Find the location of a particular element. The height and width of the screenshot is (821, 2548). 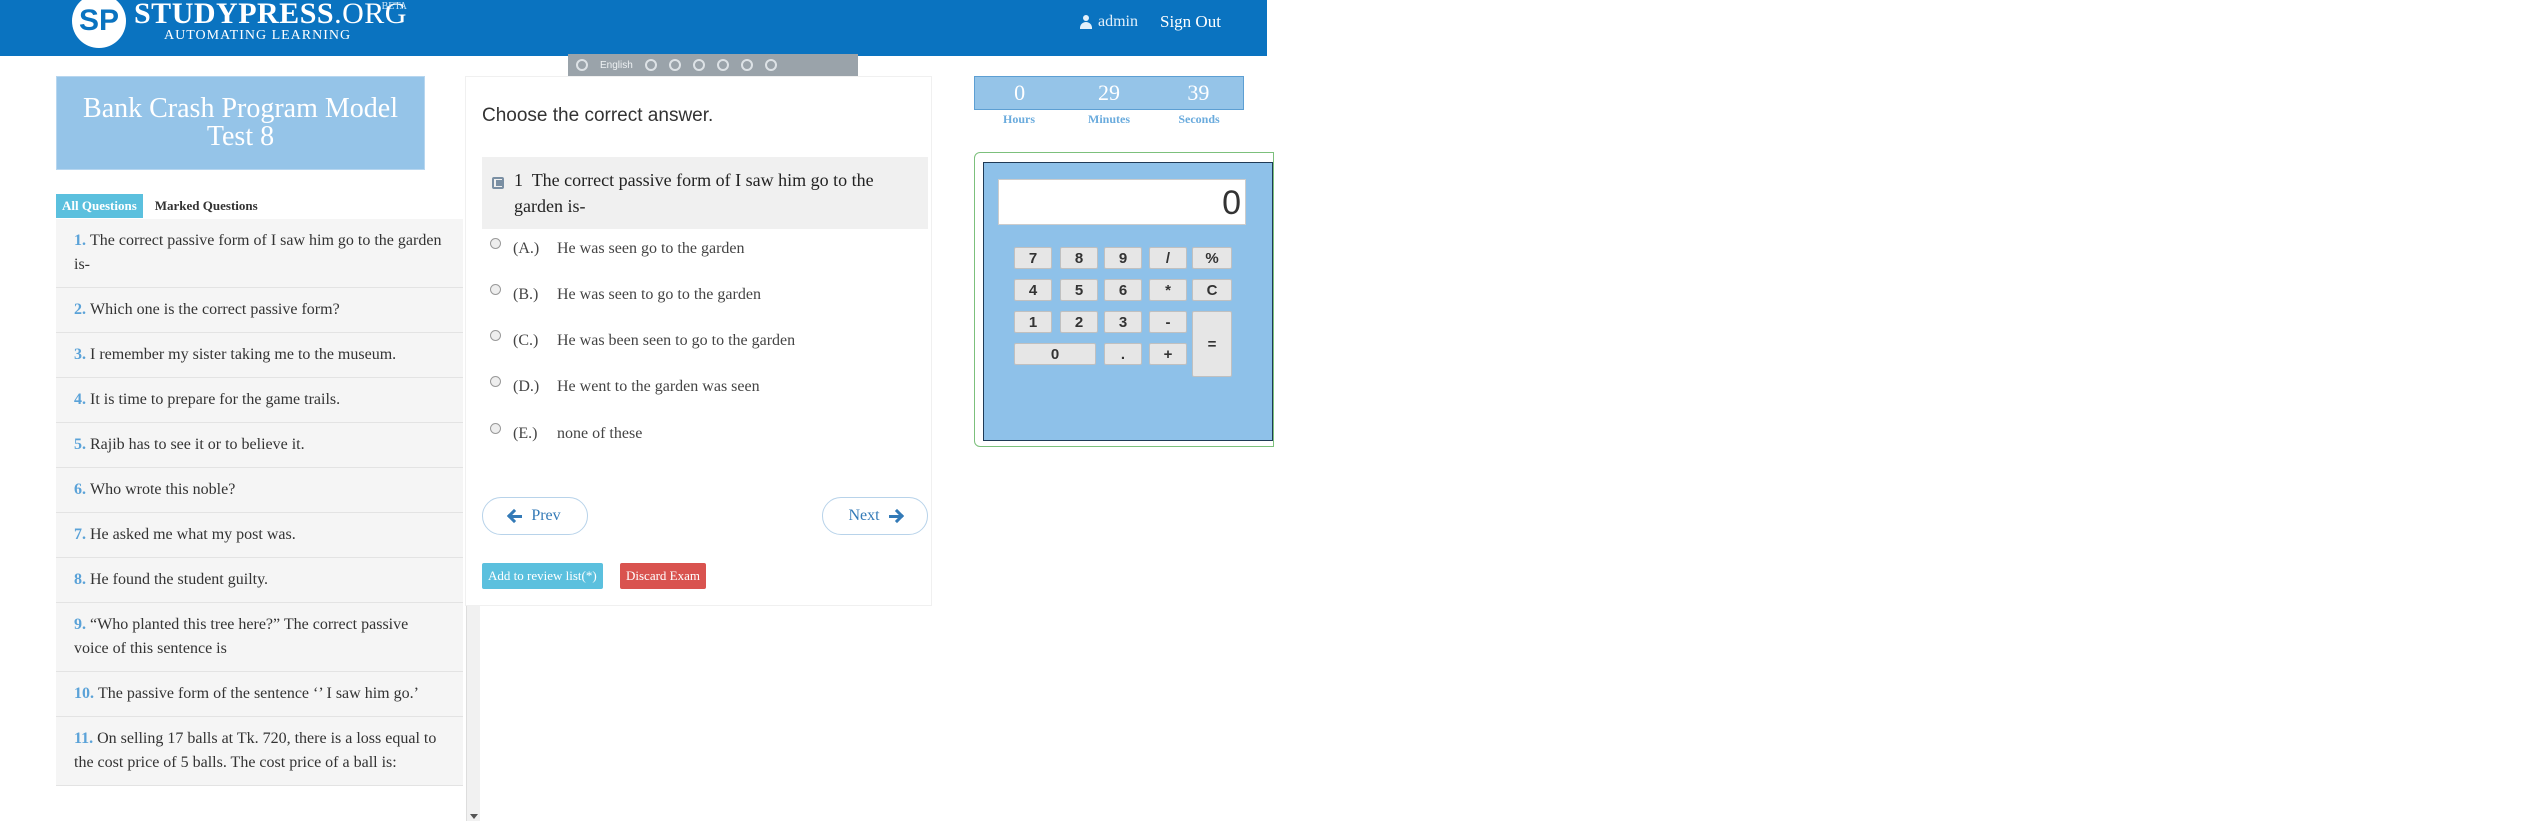

calculator-key: - is located at coordinates (1168, 322).